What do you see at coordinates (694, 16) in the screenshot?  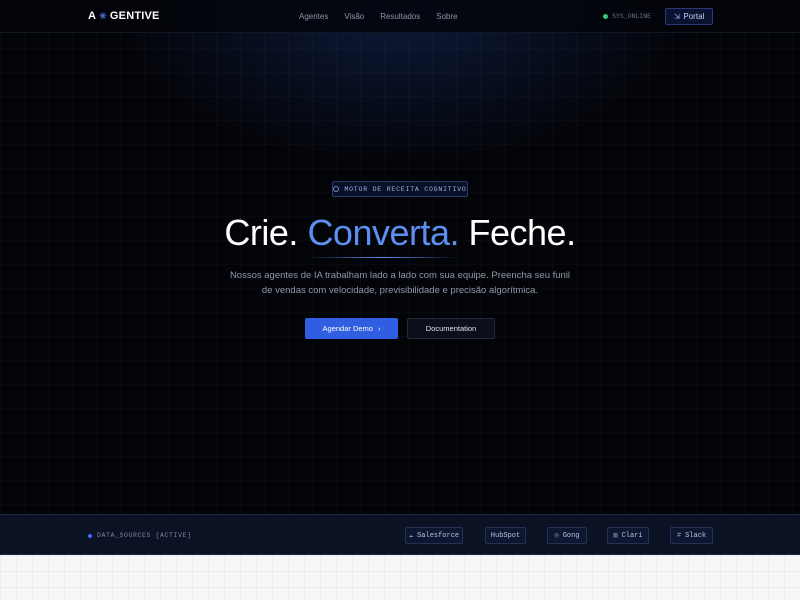 I see `portal-label: Portal` at bounding box center [694, 16].